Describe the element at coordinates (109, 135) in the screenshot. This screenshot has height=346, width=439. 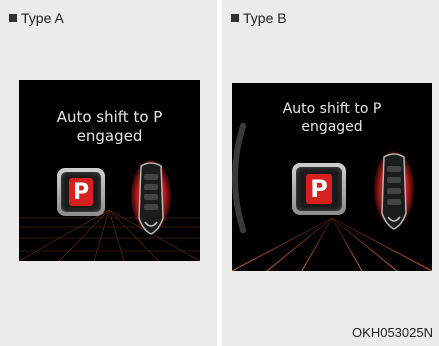
I see `type-a-message-line2: engaged` at that location.